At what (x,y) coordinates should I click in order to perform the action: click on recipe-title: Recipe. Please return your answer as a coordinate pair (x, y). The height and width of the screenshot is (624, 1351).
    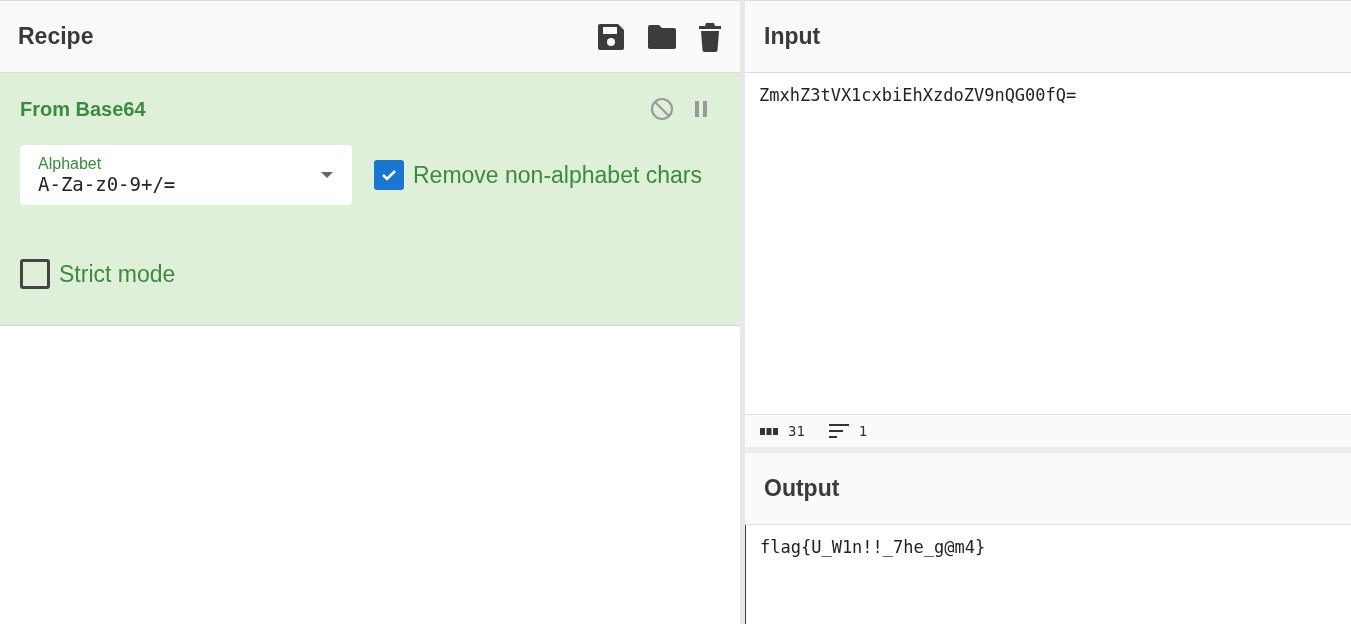
    Looking at the image, I should click on (56, 36).